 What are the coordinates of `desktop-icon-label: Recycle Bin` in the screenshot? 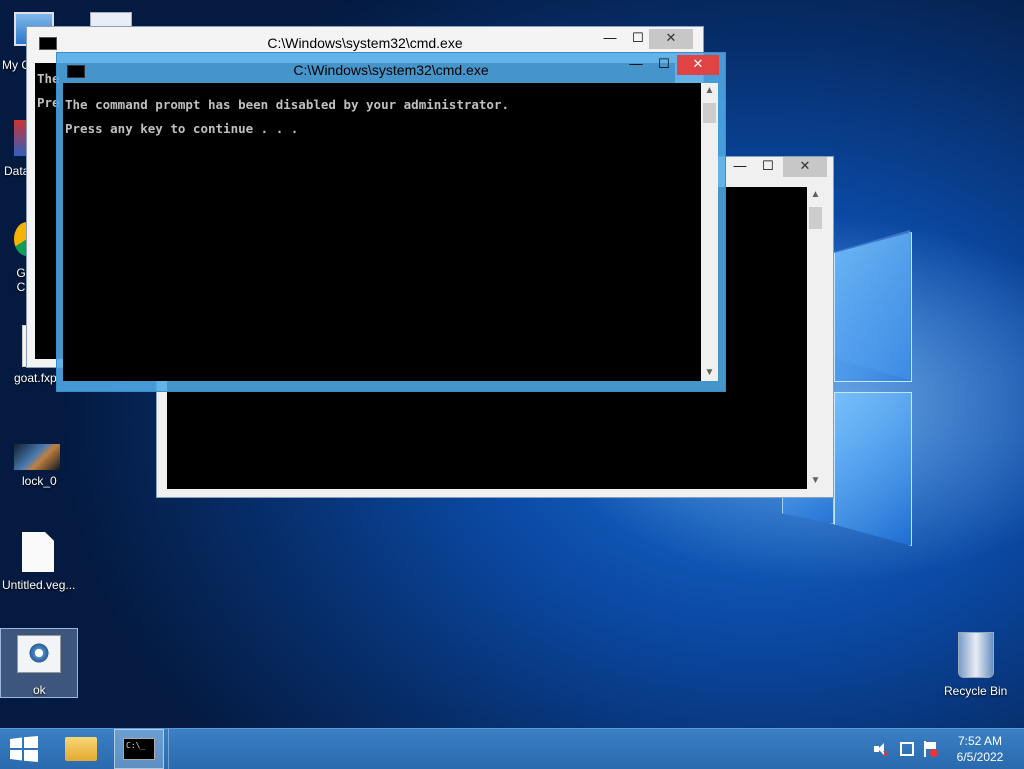 It's located at (976, 691).